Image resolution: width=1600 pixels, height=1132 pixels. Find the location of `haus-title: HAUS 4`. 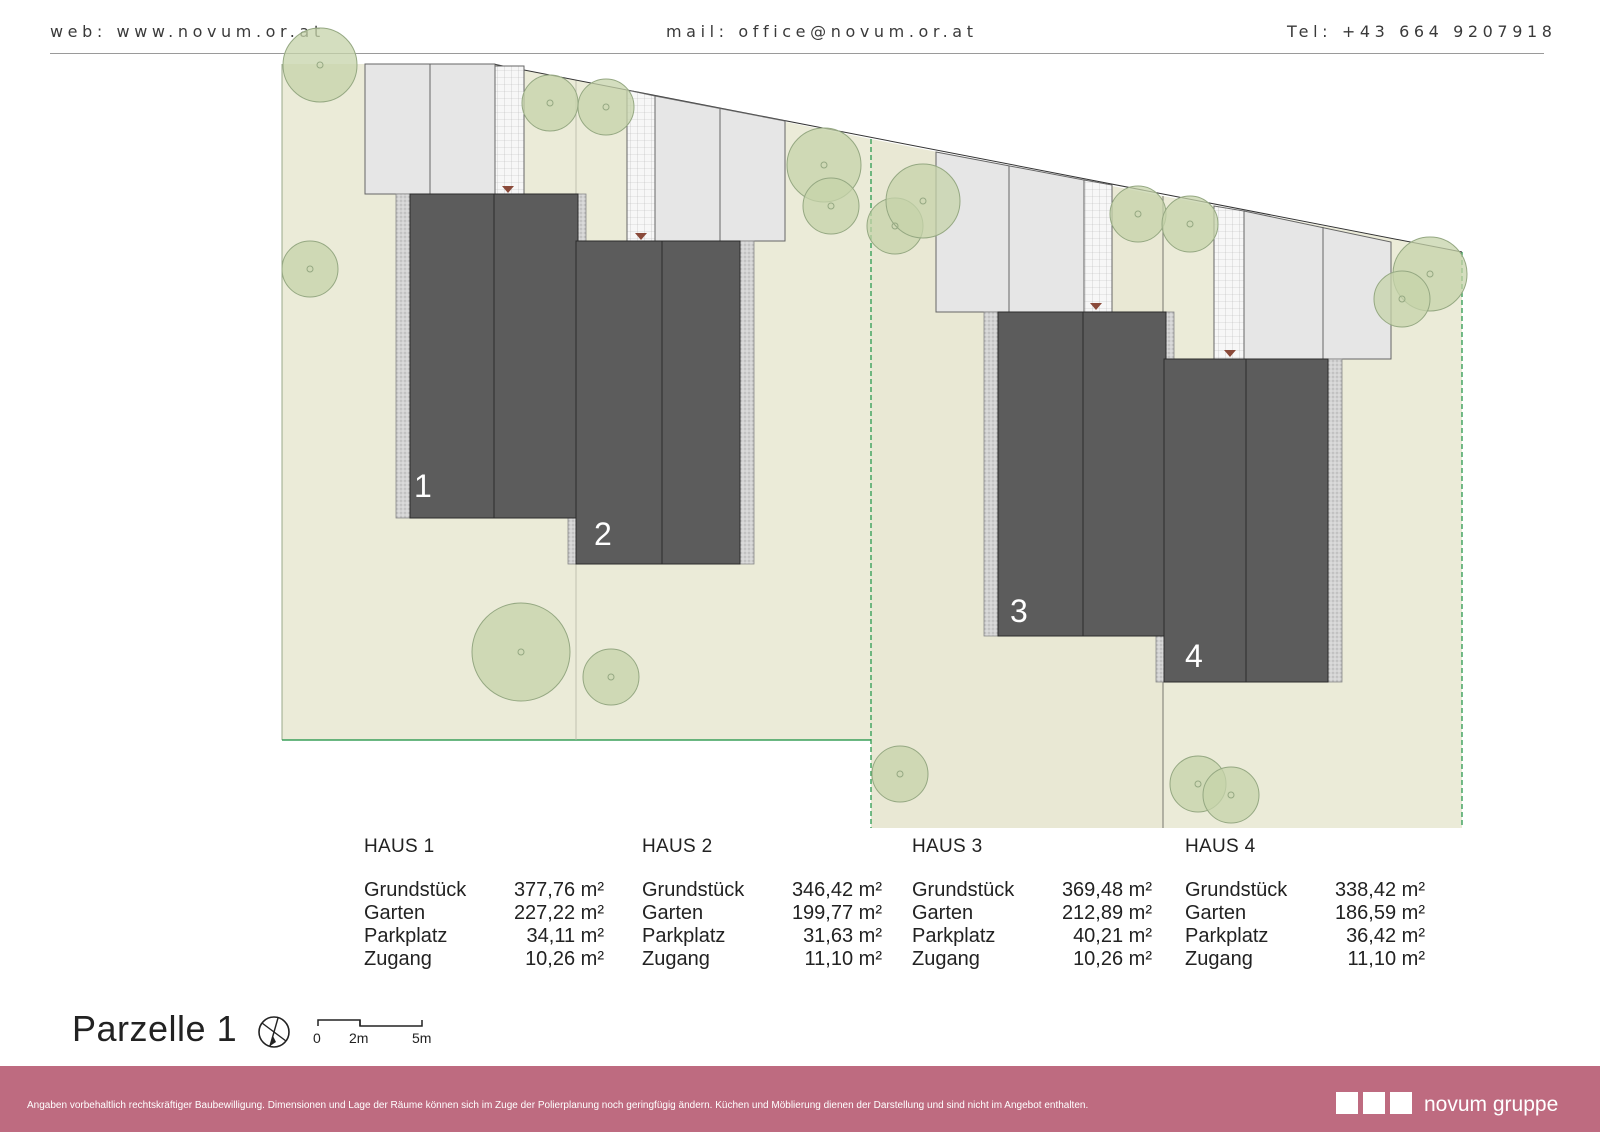

haus-title: HAUS 4 is located at coordinates (1220, 846).